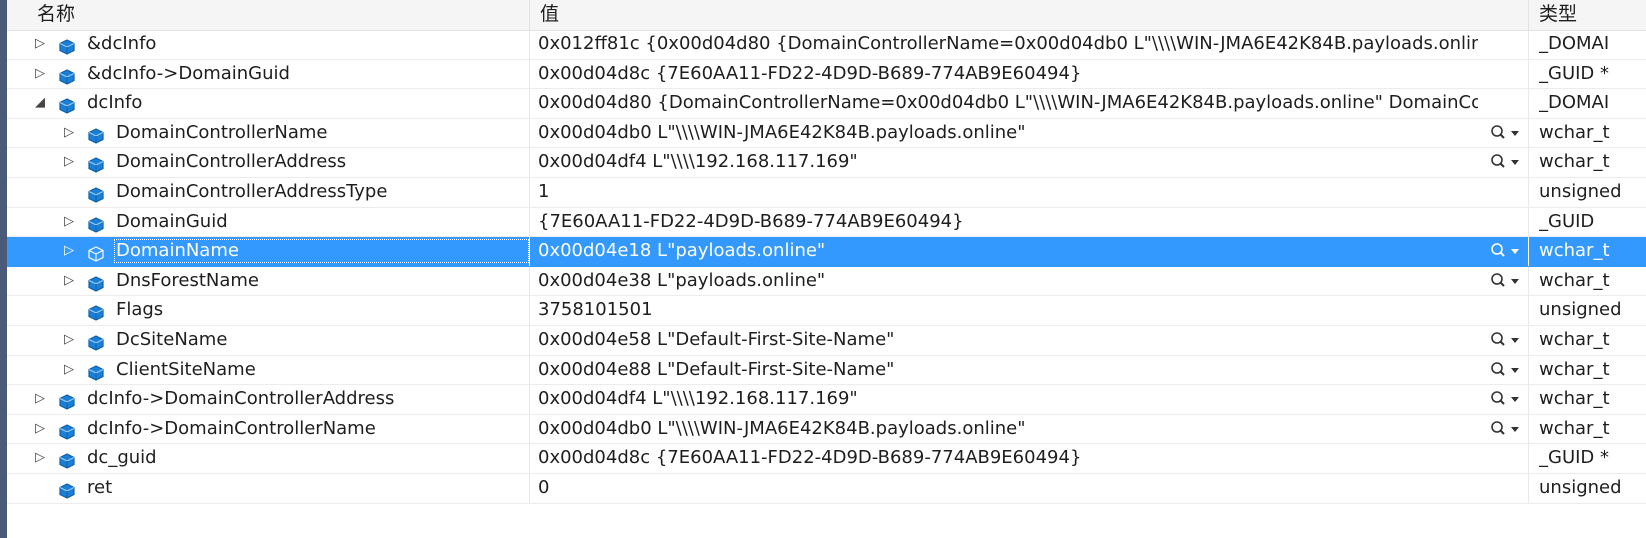 Image resolution: width=1646 pixels, height=538 pixels. I want to click on value-cell: 0x00d04e88 L"Default-First-Site-Name", so click(1008, 370).